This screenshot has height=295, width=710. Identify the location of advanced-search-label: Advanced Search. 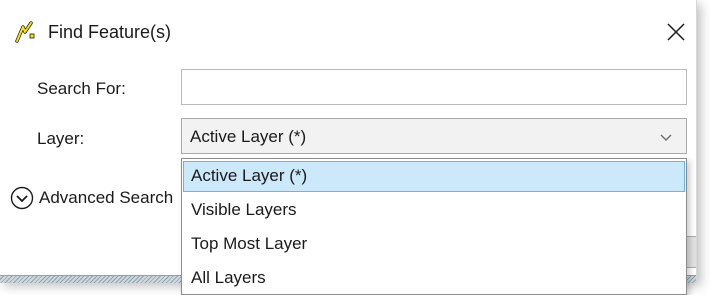
(109, 198).